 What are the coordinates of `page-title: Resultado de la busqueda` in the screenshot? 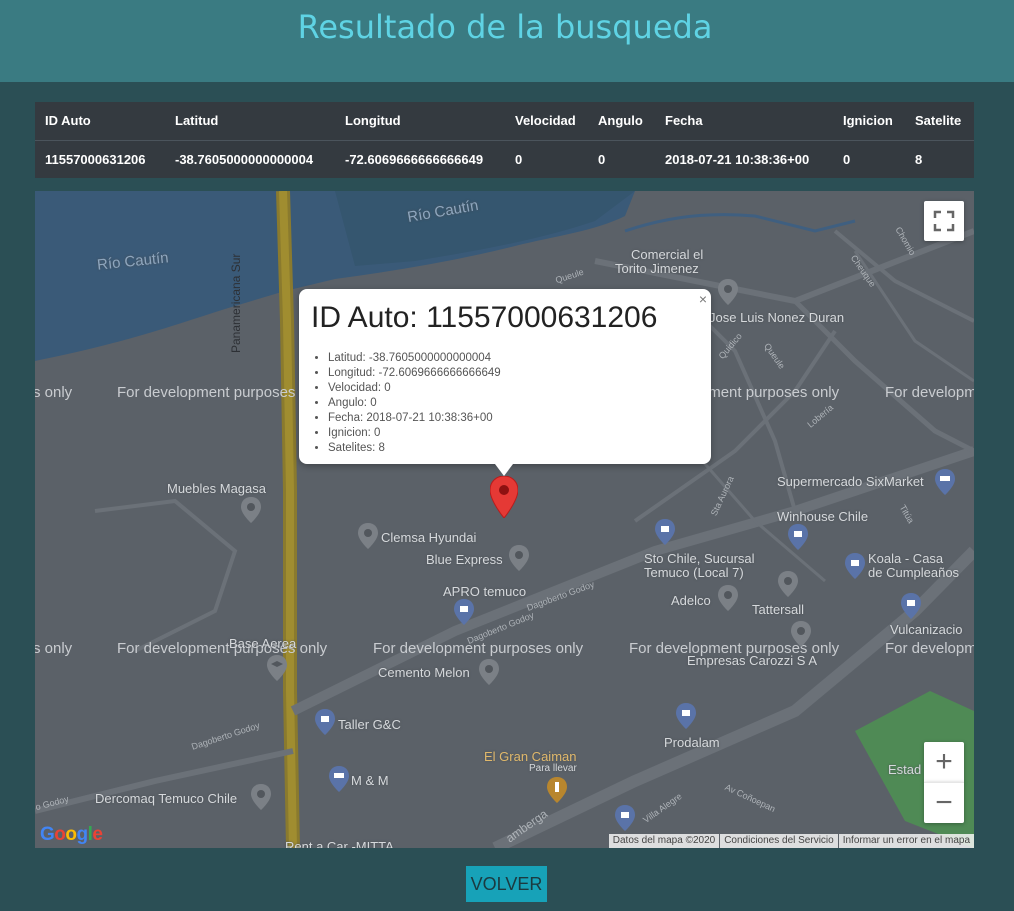 It's located at (505, 27).